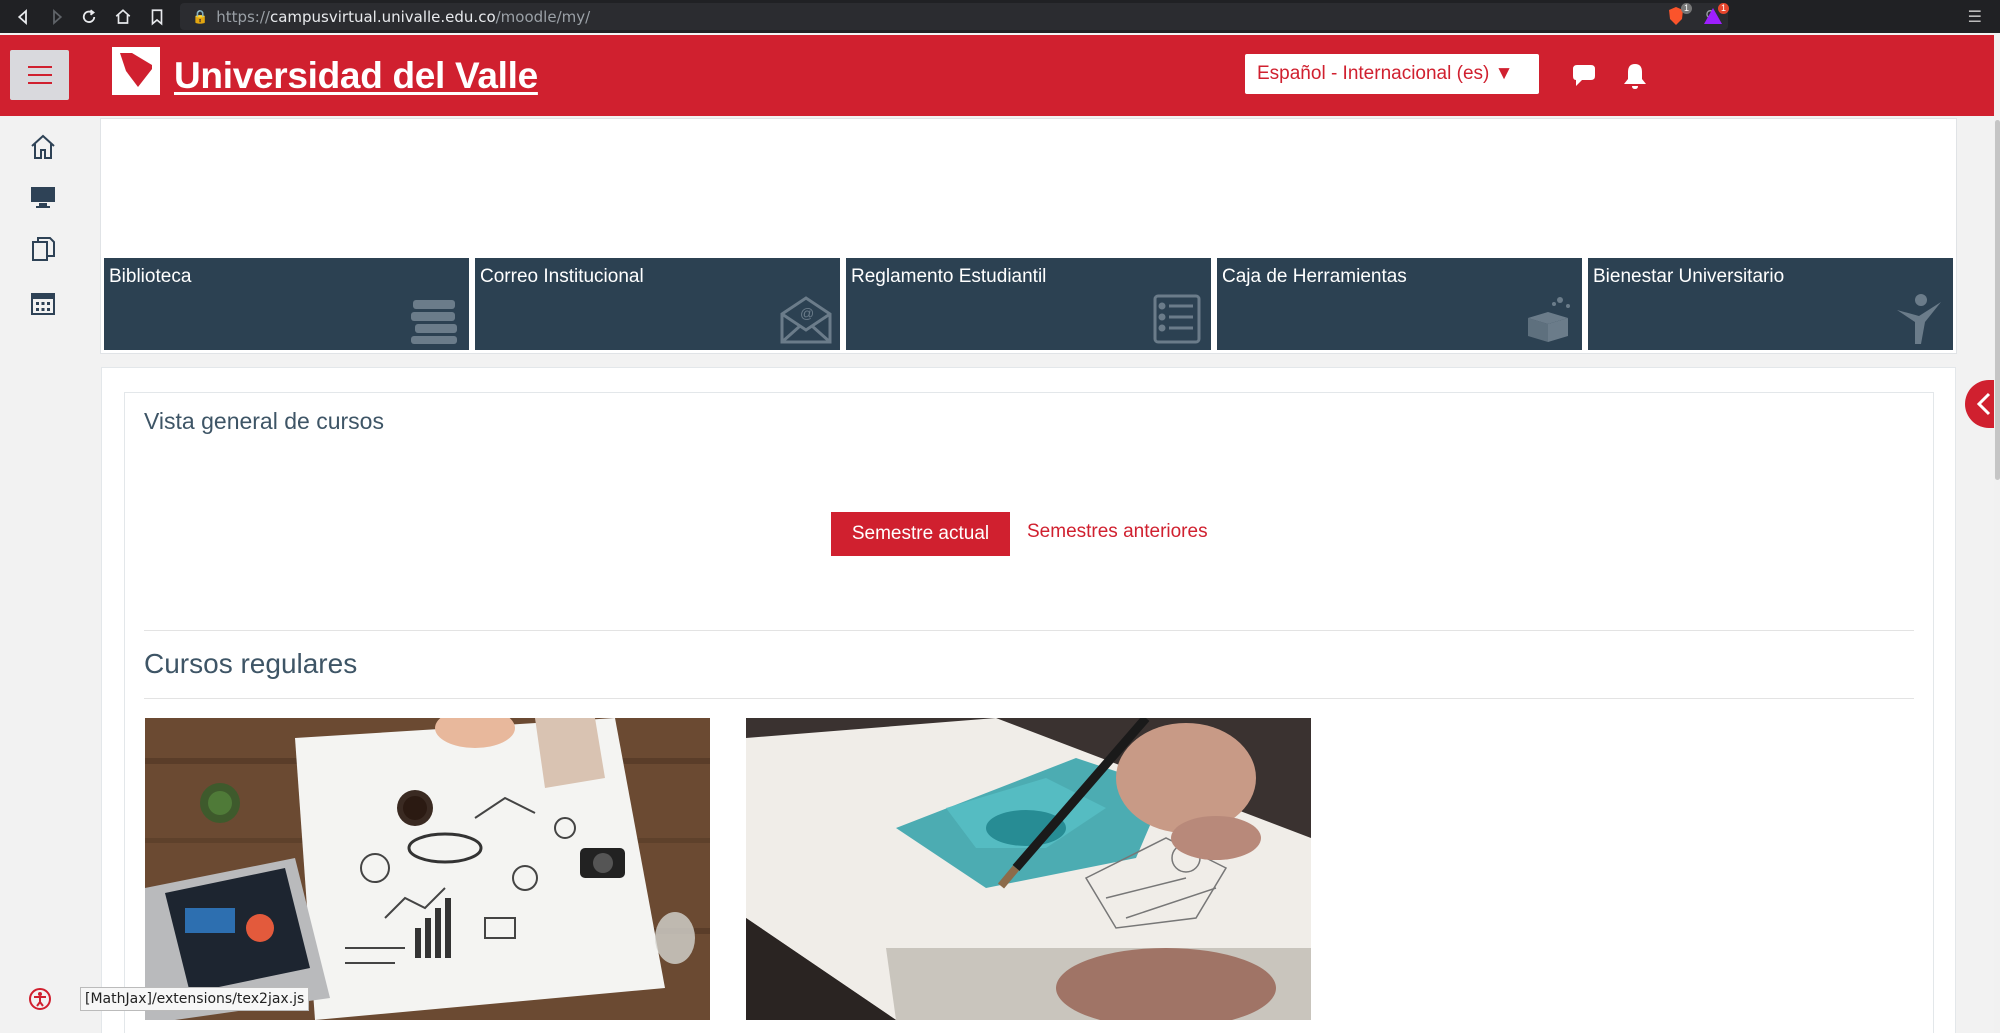 This screenshot has width=2000, height=1033. I want to click on forward-icon, so click(57, 16).